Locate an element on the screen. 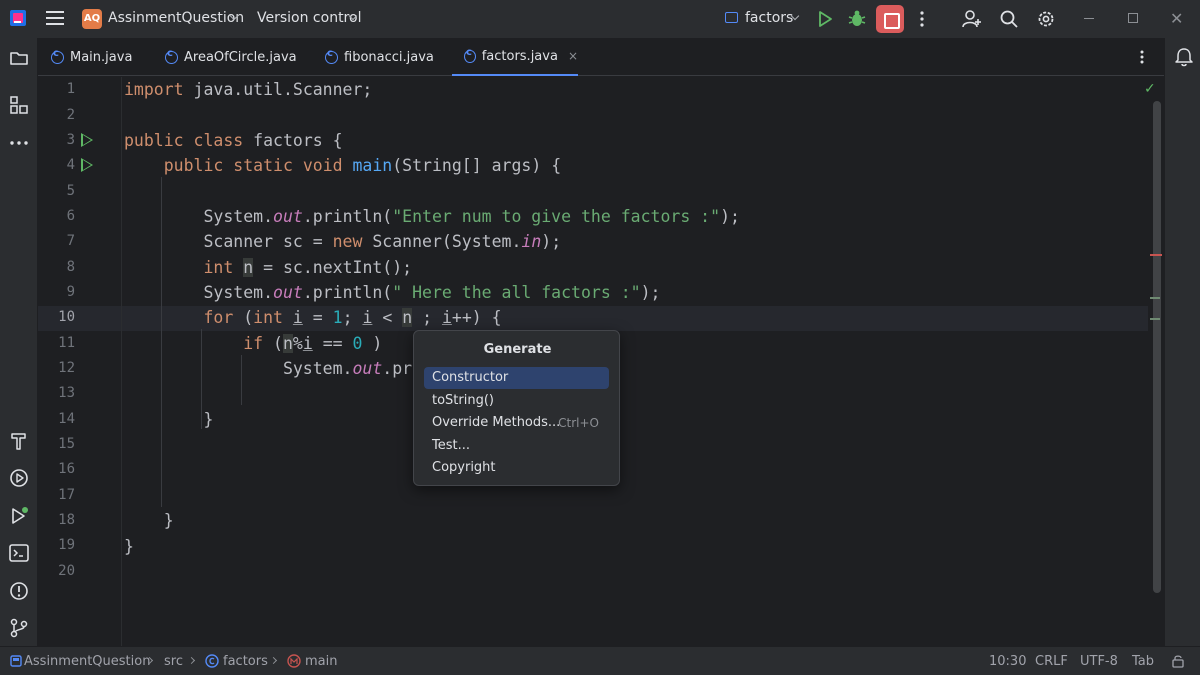 The image size is (1200, 675). close-tab-icon: × is located at coordinates (573, 56).